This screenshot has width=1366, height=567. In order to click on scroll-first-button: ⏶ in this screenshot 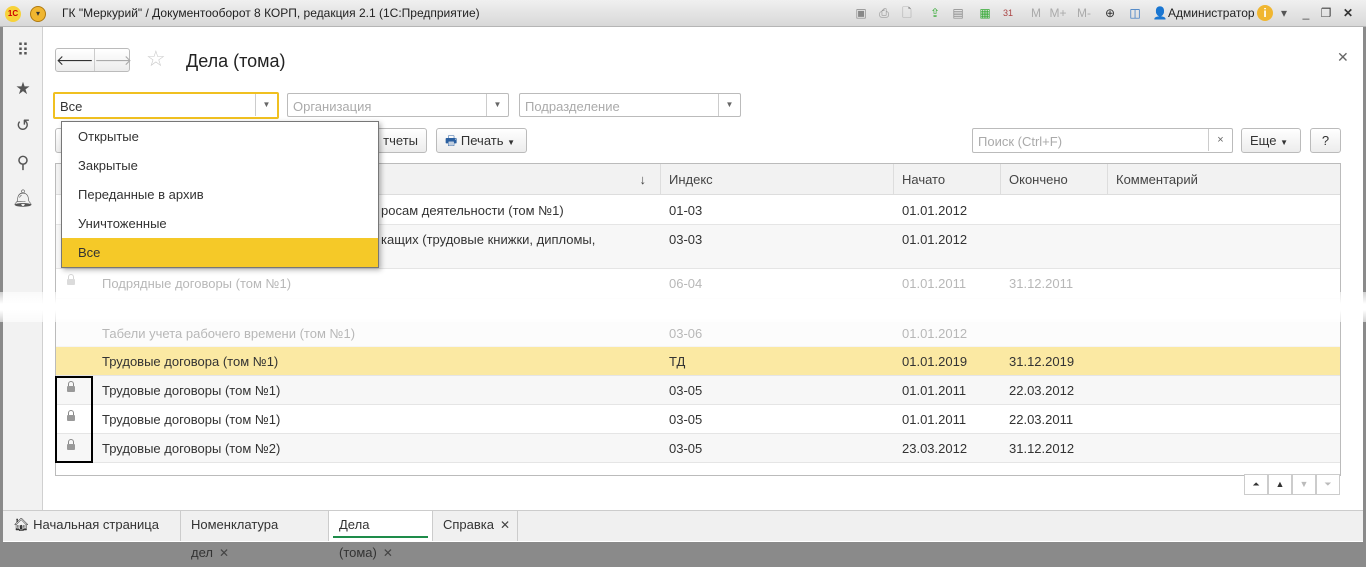, I will do `click(1256, 484)`.